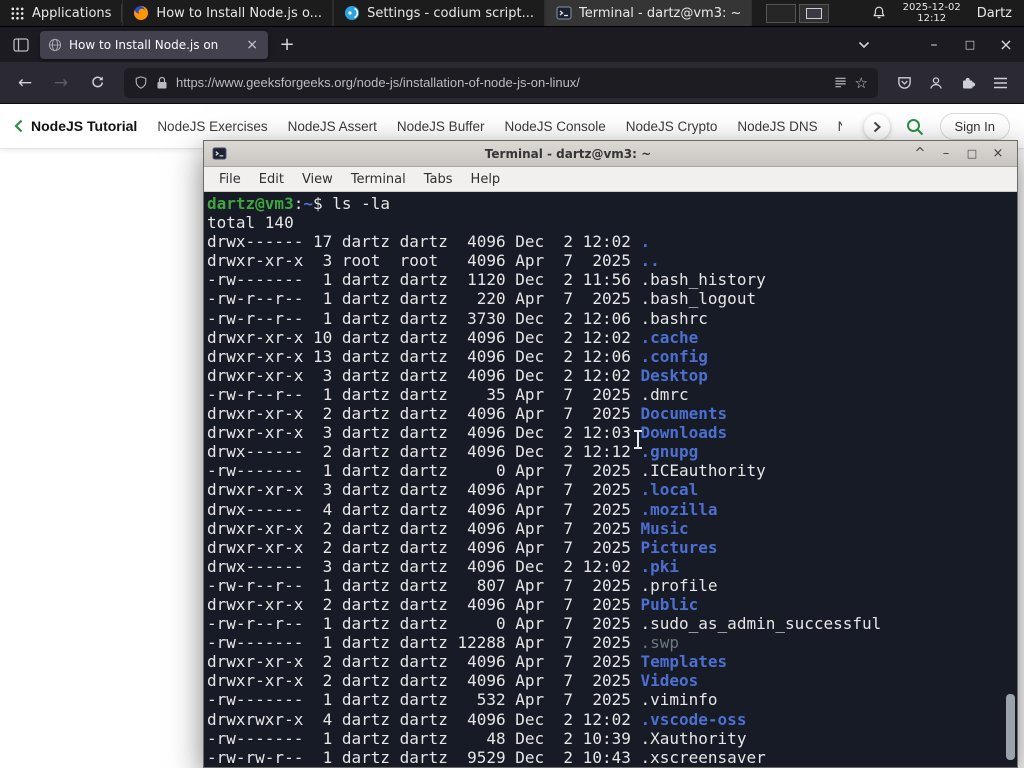 The image size is (1024, 768). I want to click on browser-tab: How to Install Node.js on ×, so click(154, 44).